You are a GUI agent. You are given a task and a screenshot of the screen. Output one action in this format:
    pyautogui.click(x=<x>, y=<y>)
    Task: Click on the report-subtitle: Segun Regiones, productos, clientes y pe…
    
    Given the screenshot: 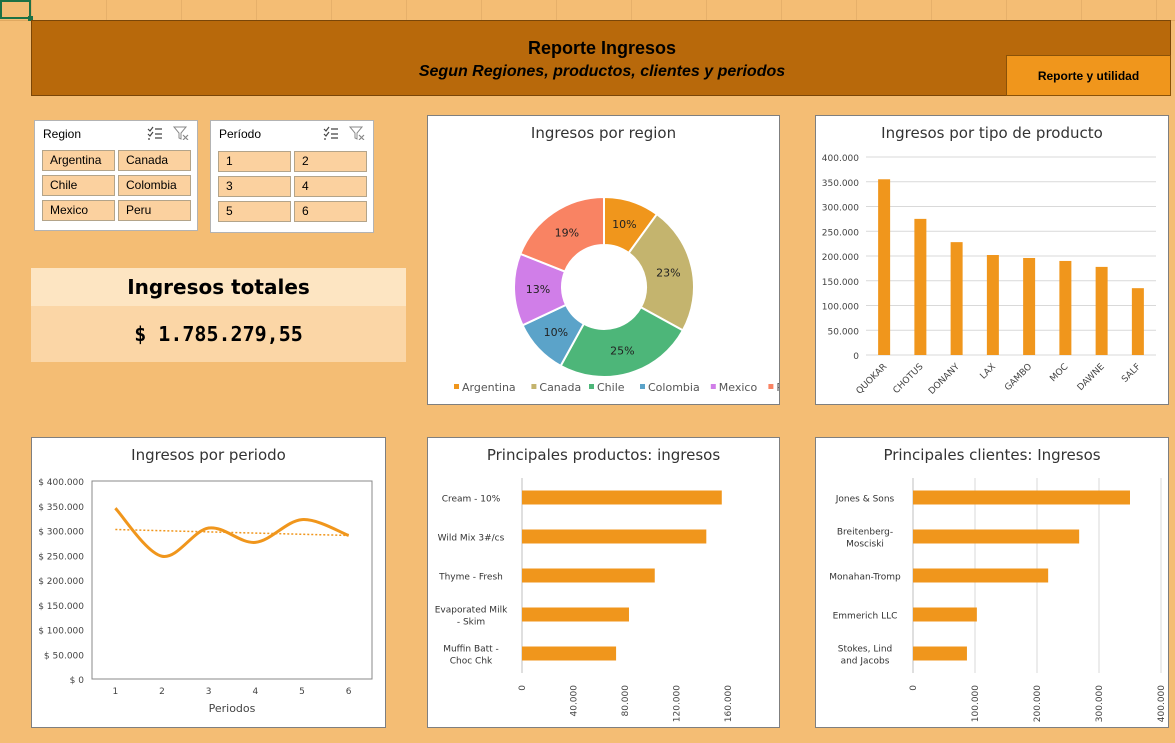 What is the action you would take?
    pyautogui.click(x=602, y=71)
    